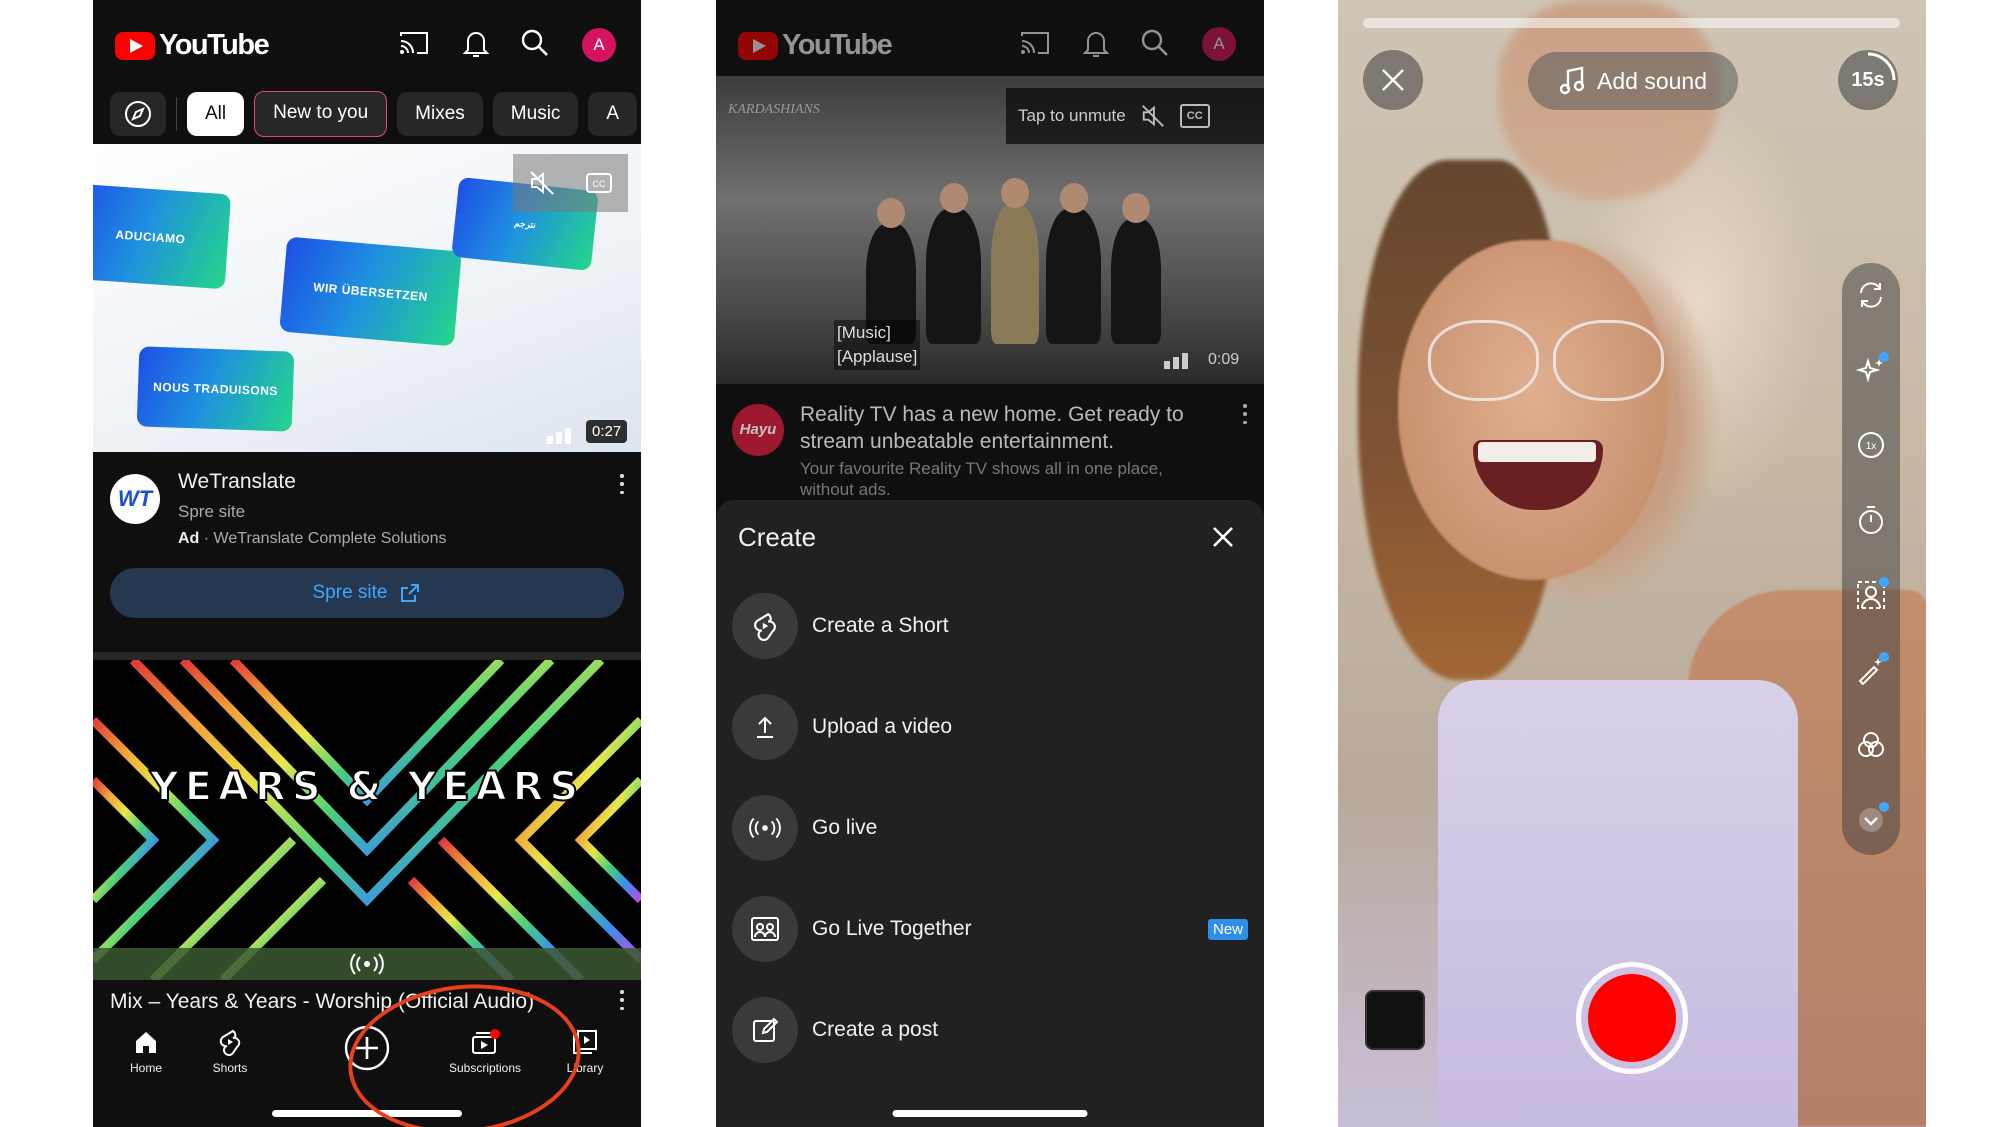 The height and width of the screenshot is (1127, 2000). I want to click on create-button, so click(367, 1050).